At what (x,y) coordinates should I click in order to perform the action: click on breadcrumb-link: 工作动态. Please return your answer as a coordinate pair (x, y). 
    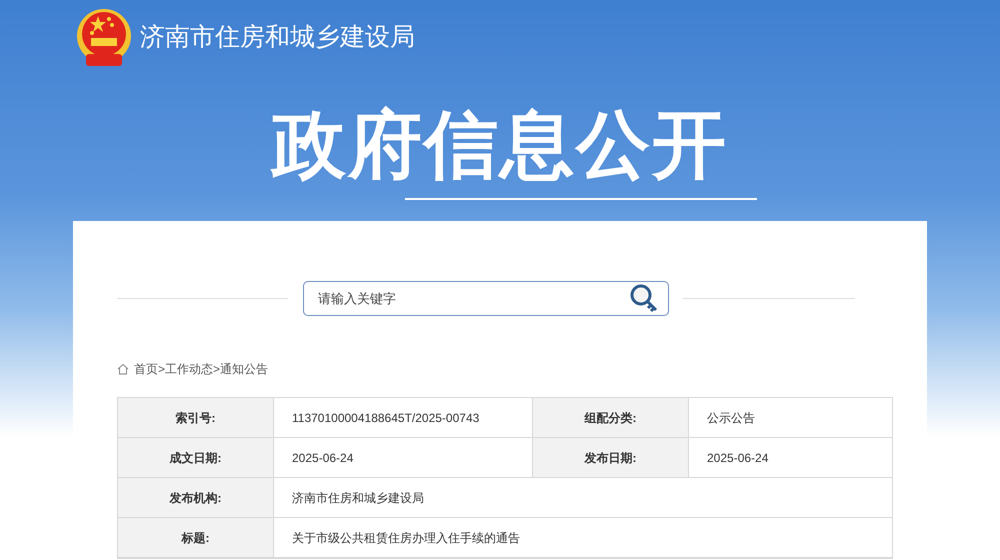
    Looking at the image, I should click on (189, 369).